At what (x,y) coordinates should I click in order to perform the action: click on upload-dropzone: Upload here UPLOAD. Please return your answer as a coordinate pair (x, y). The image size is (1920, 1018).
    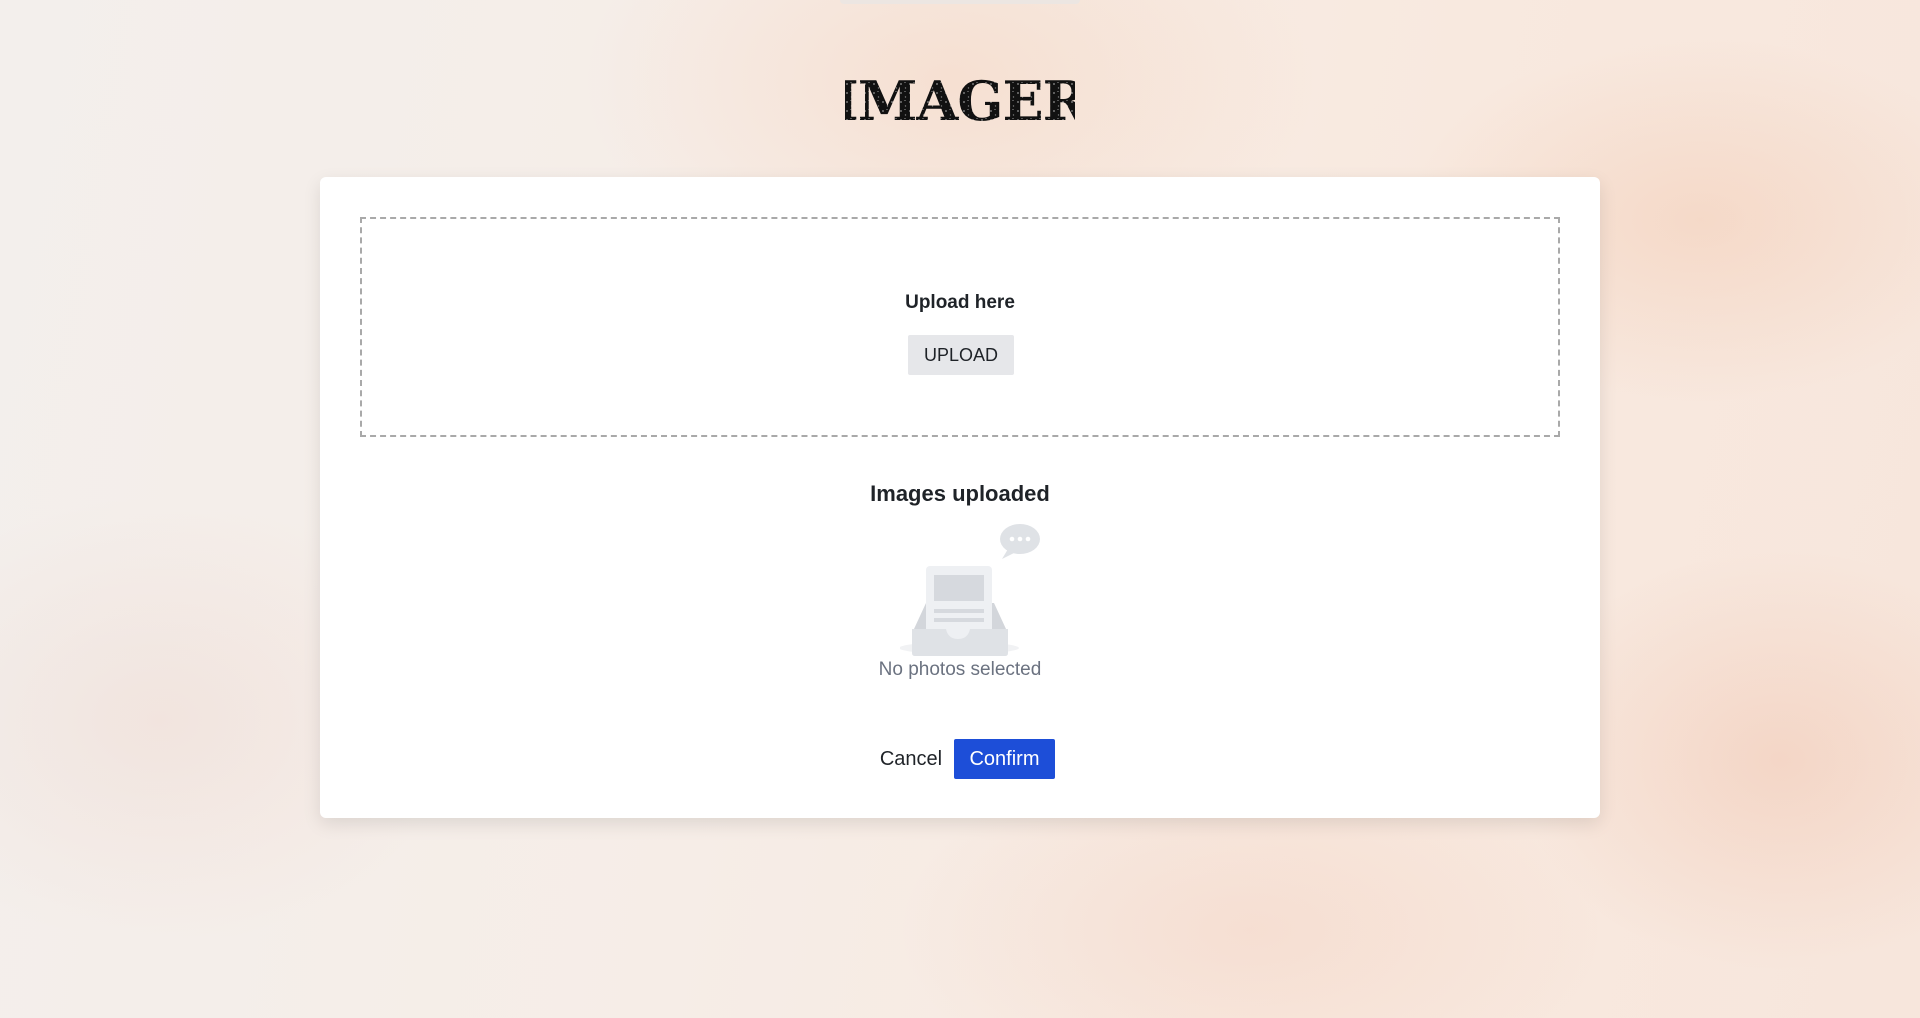
    Looking at the image, I should click on (960, 327).